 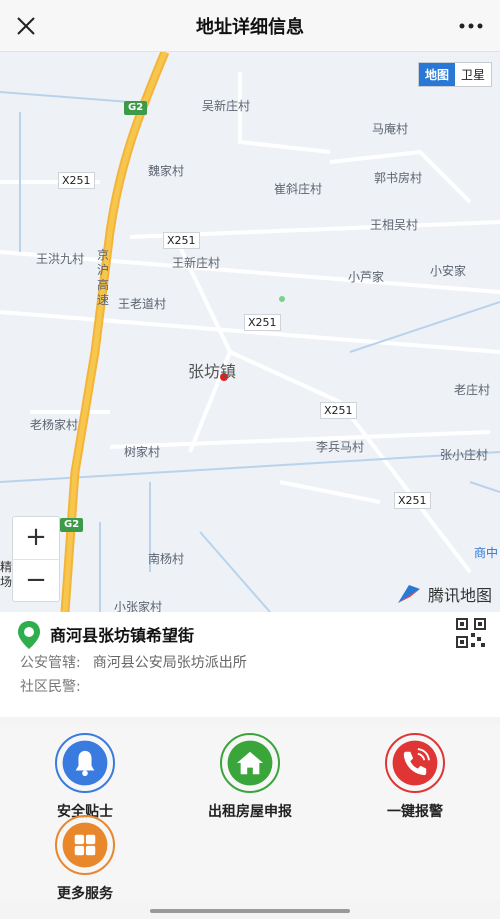 I want to click on police-value: 商河县公安局张坊派出所, so click(x=169, y=663).